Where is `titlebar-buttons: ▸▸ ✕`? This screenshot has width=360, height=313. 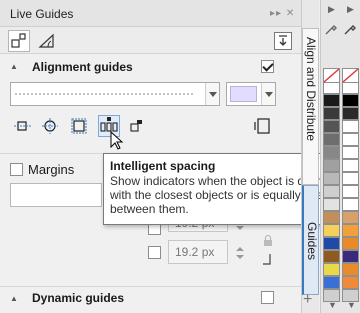
titlebar-buttons: ▸▸ ✕ is located at coordinates (282, 13).